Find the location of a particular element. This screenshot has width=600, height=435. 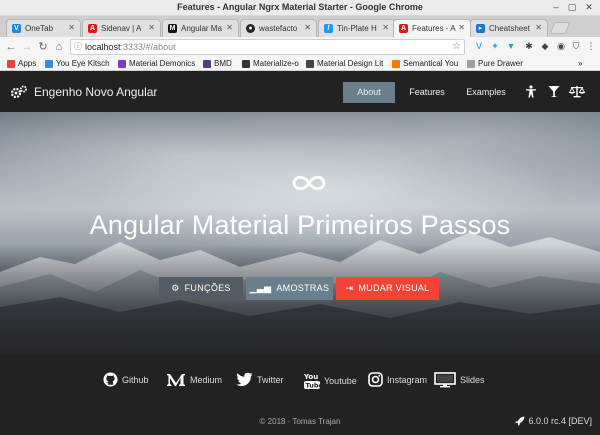

bookmark-apps: Apps is located at coordinates (21, 64).